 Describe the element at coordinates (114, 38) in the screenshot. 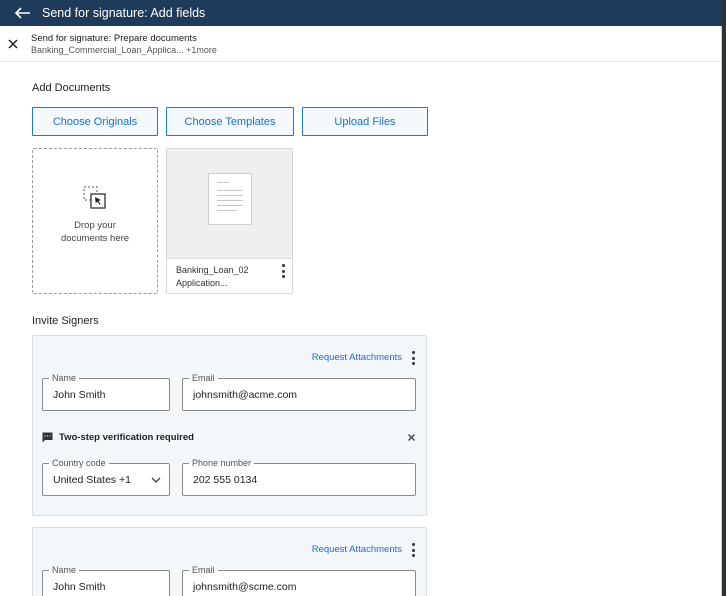

I see `workflow-step-title: Send for signature: Prepare documents` at that location.